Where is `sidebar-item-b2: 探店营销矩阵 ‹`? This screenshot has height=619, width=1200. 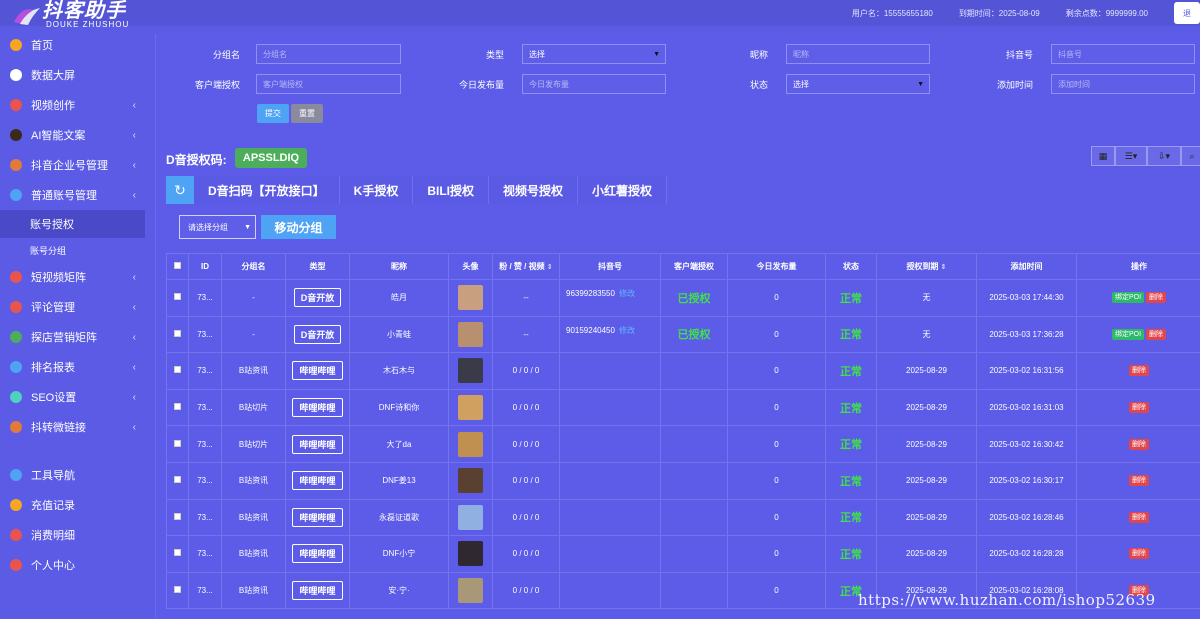
sidebar-item-b2: 探店营销矩阵 ‹ is located at coordinates (72, 337).